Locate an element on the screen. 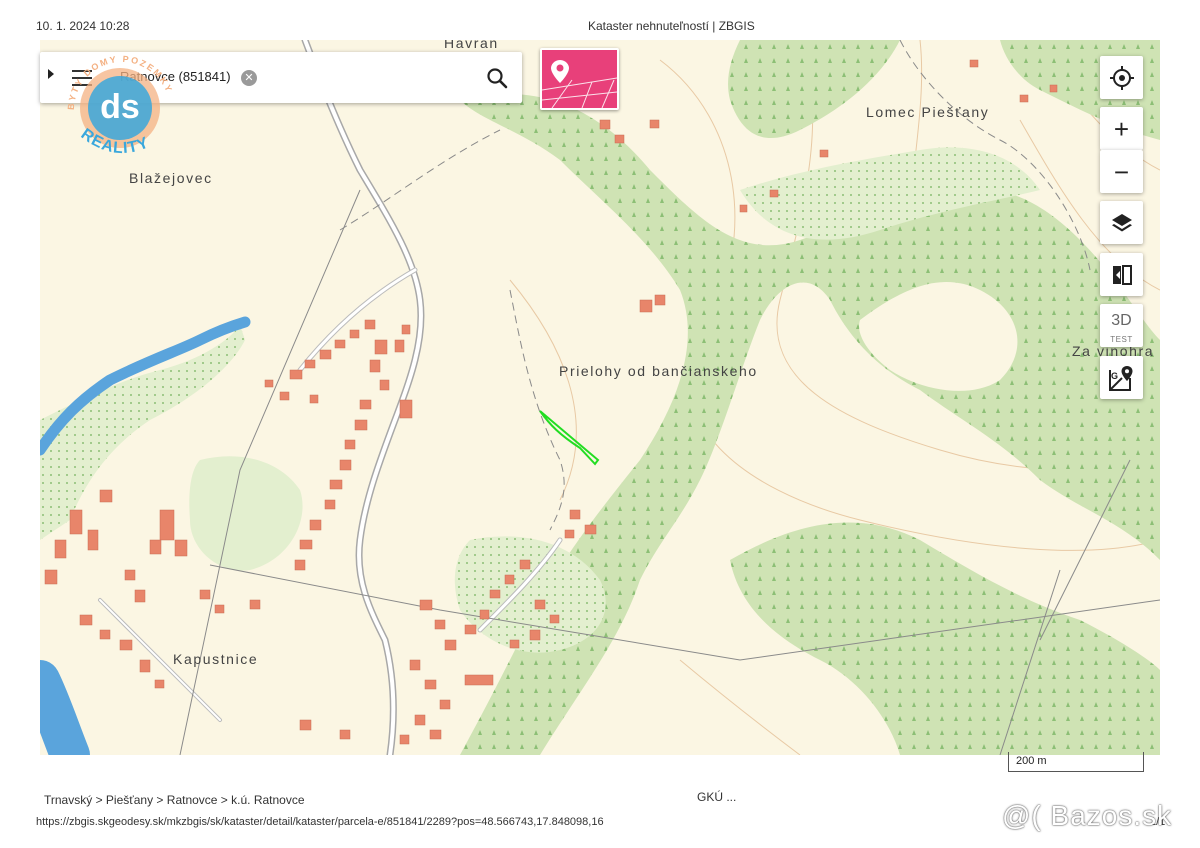  place-label-blazejovec: Blažejovec is located at coordinates (171, 178).